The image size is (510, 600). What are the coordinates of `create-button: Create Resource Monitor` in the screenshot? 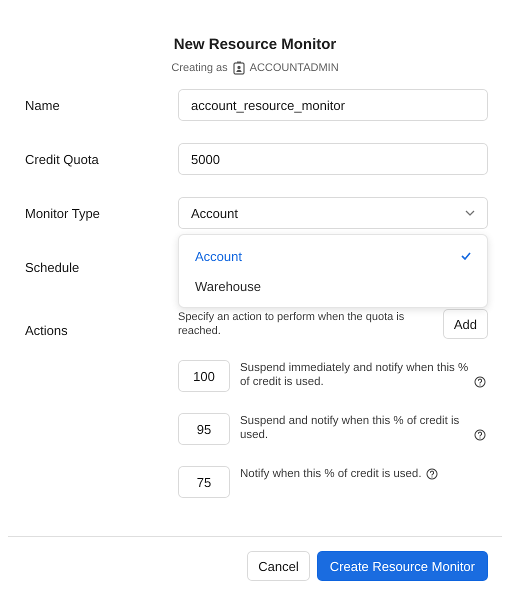 It's located at (402, 566).